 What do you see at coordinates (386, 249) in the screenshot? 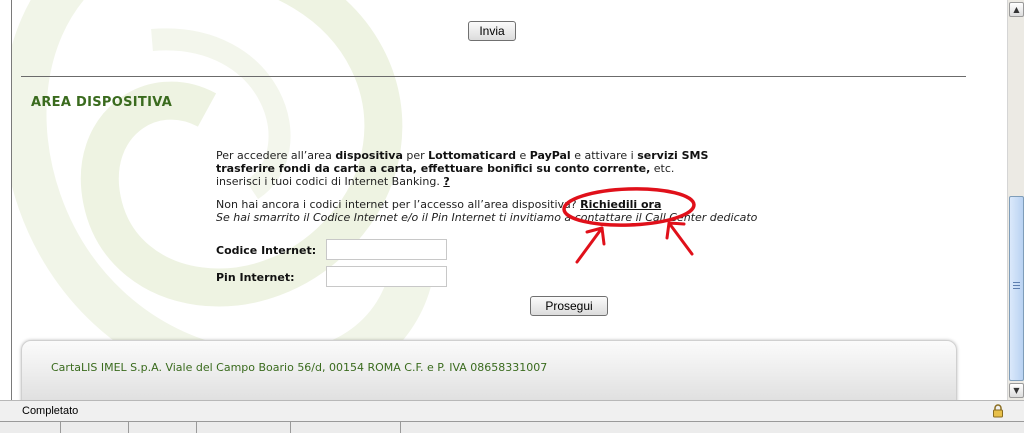
I see `codice-internet-field` at bounding box center [386, 249].